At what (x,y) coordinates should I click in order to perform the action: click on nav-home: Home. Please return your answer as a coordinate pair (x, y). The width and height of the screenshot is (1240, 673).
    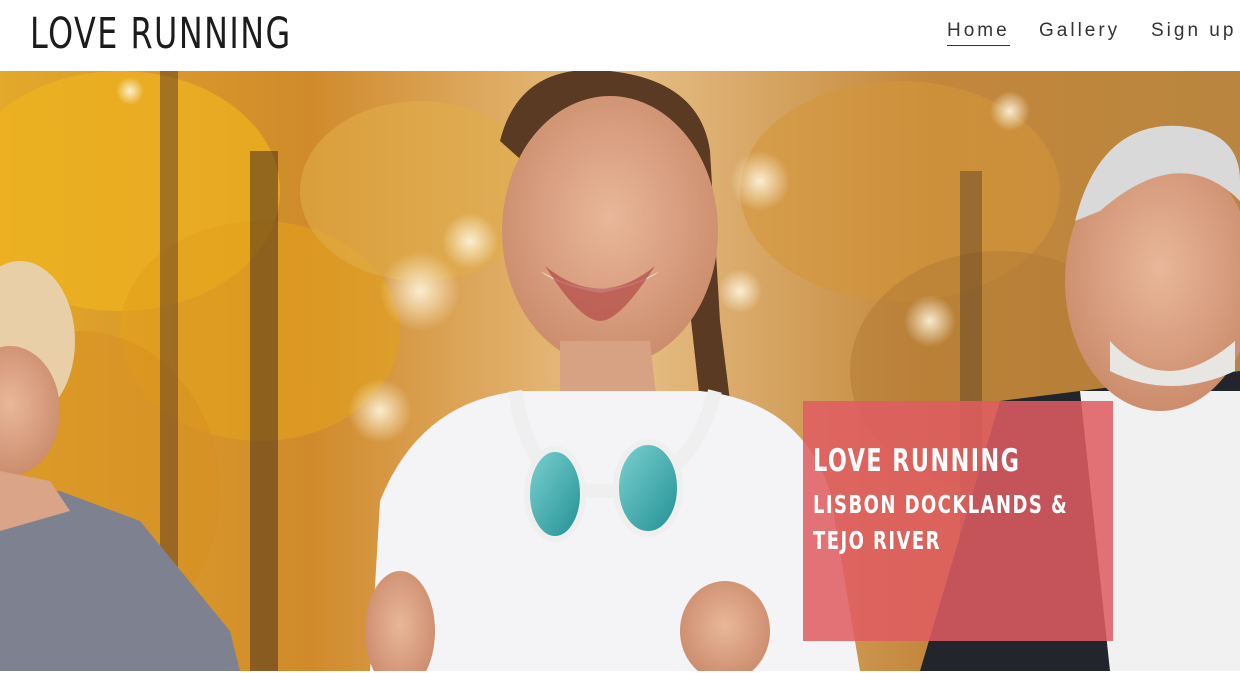
    Looking at the image, I should click on (978, 33).